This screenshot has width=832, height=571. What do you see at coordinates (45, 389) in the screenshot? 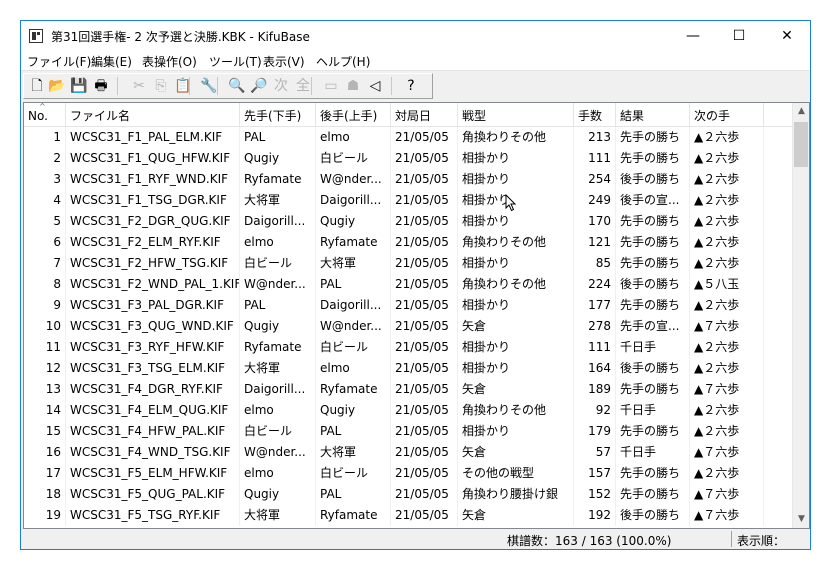
I see `col-no-cell: 13` at bounding box center [45, 389].